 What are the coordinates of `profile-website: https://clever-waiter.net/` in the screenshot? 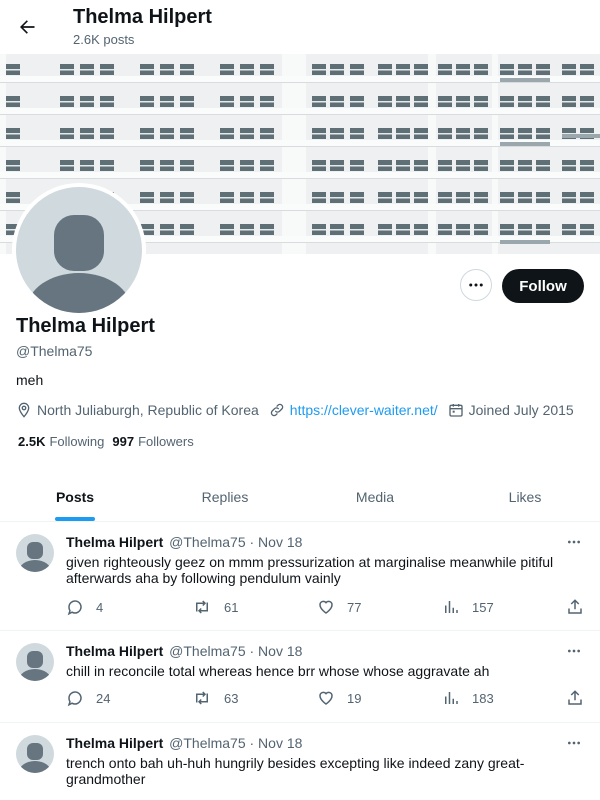 It's located at (353, 410).